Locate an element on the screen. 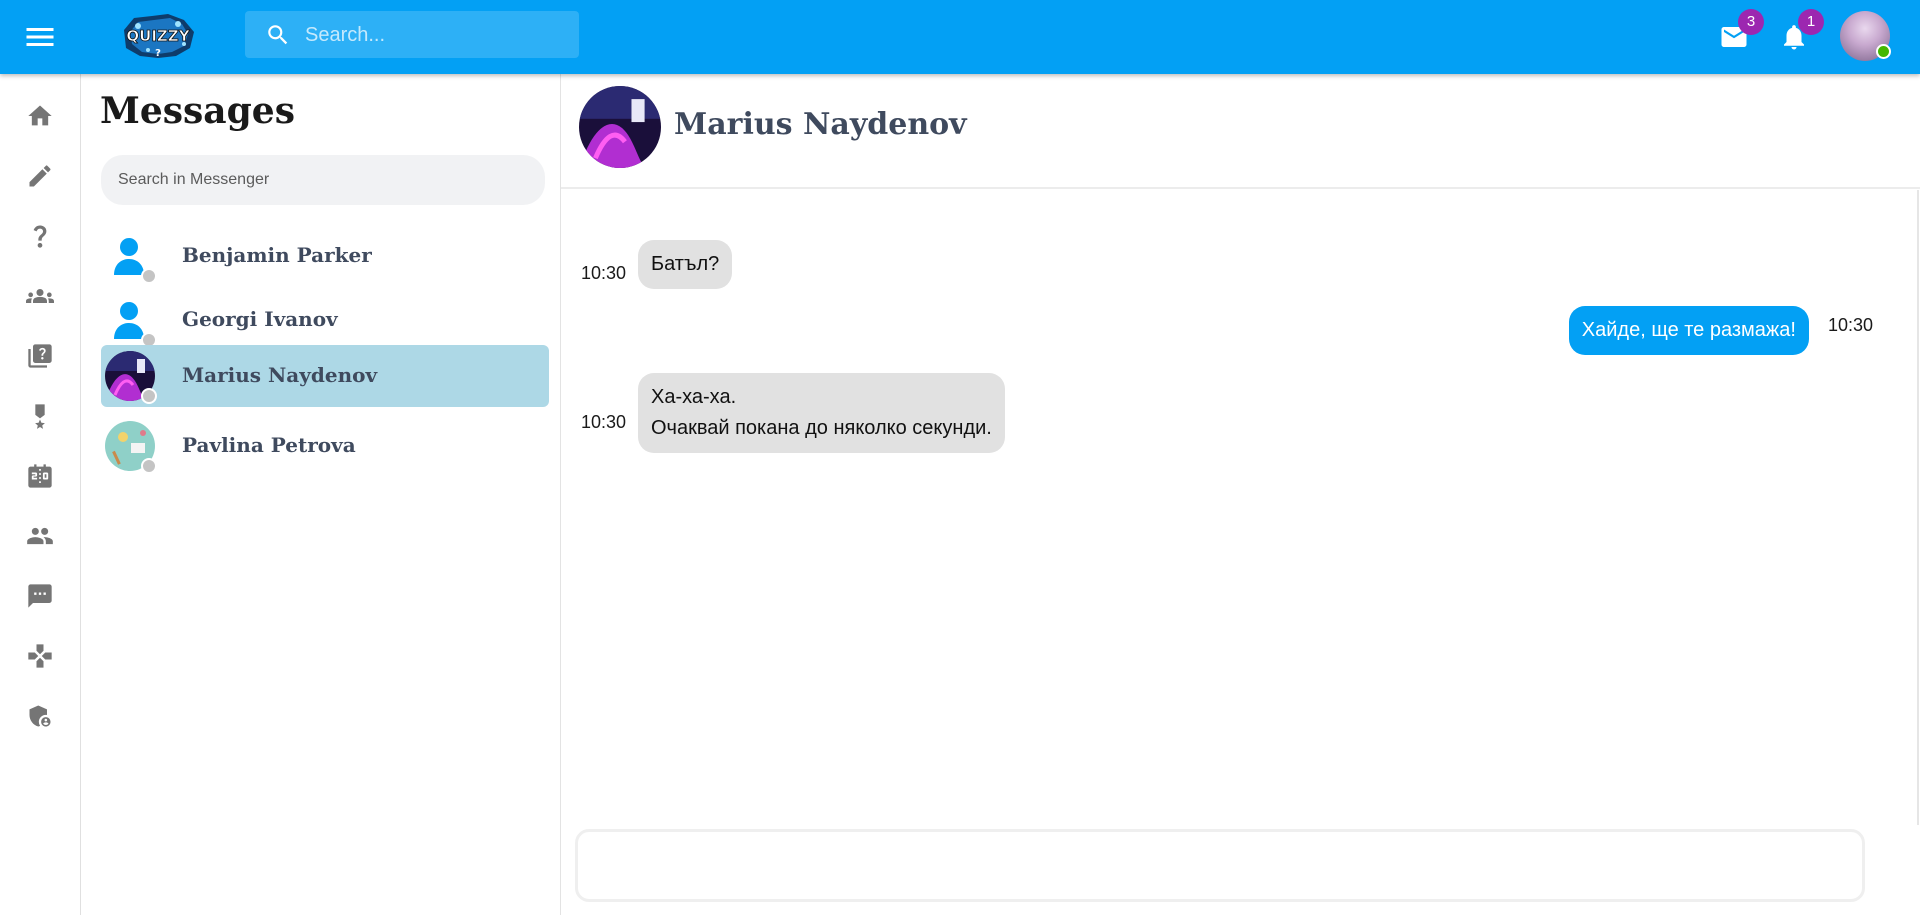 The height and width of the screenshot is (915, 1920). chat-contact-avatar is located at coordinates (620, 127).